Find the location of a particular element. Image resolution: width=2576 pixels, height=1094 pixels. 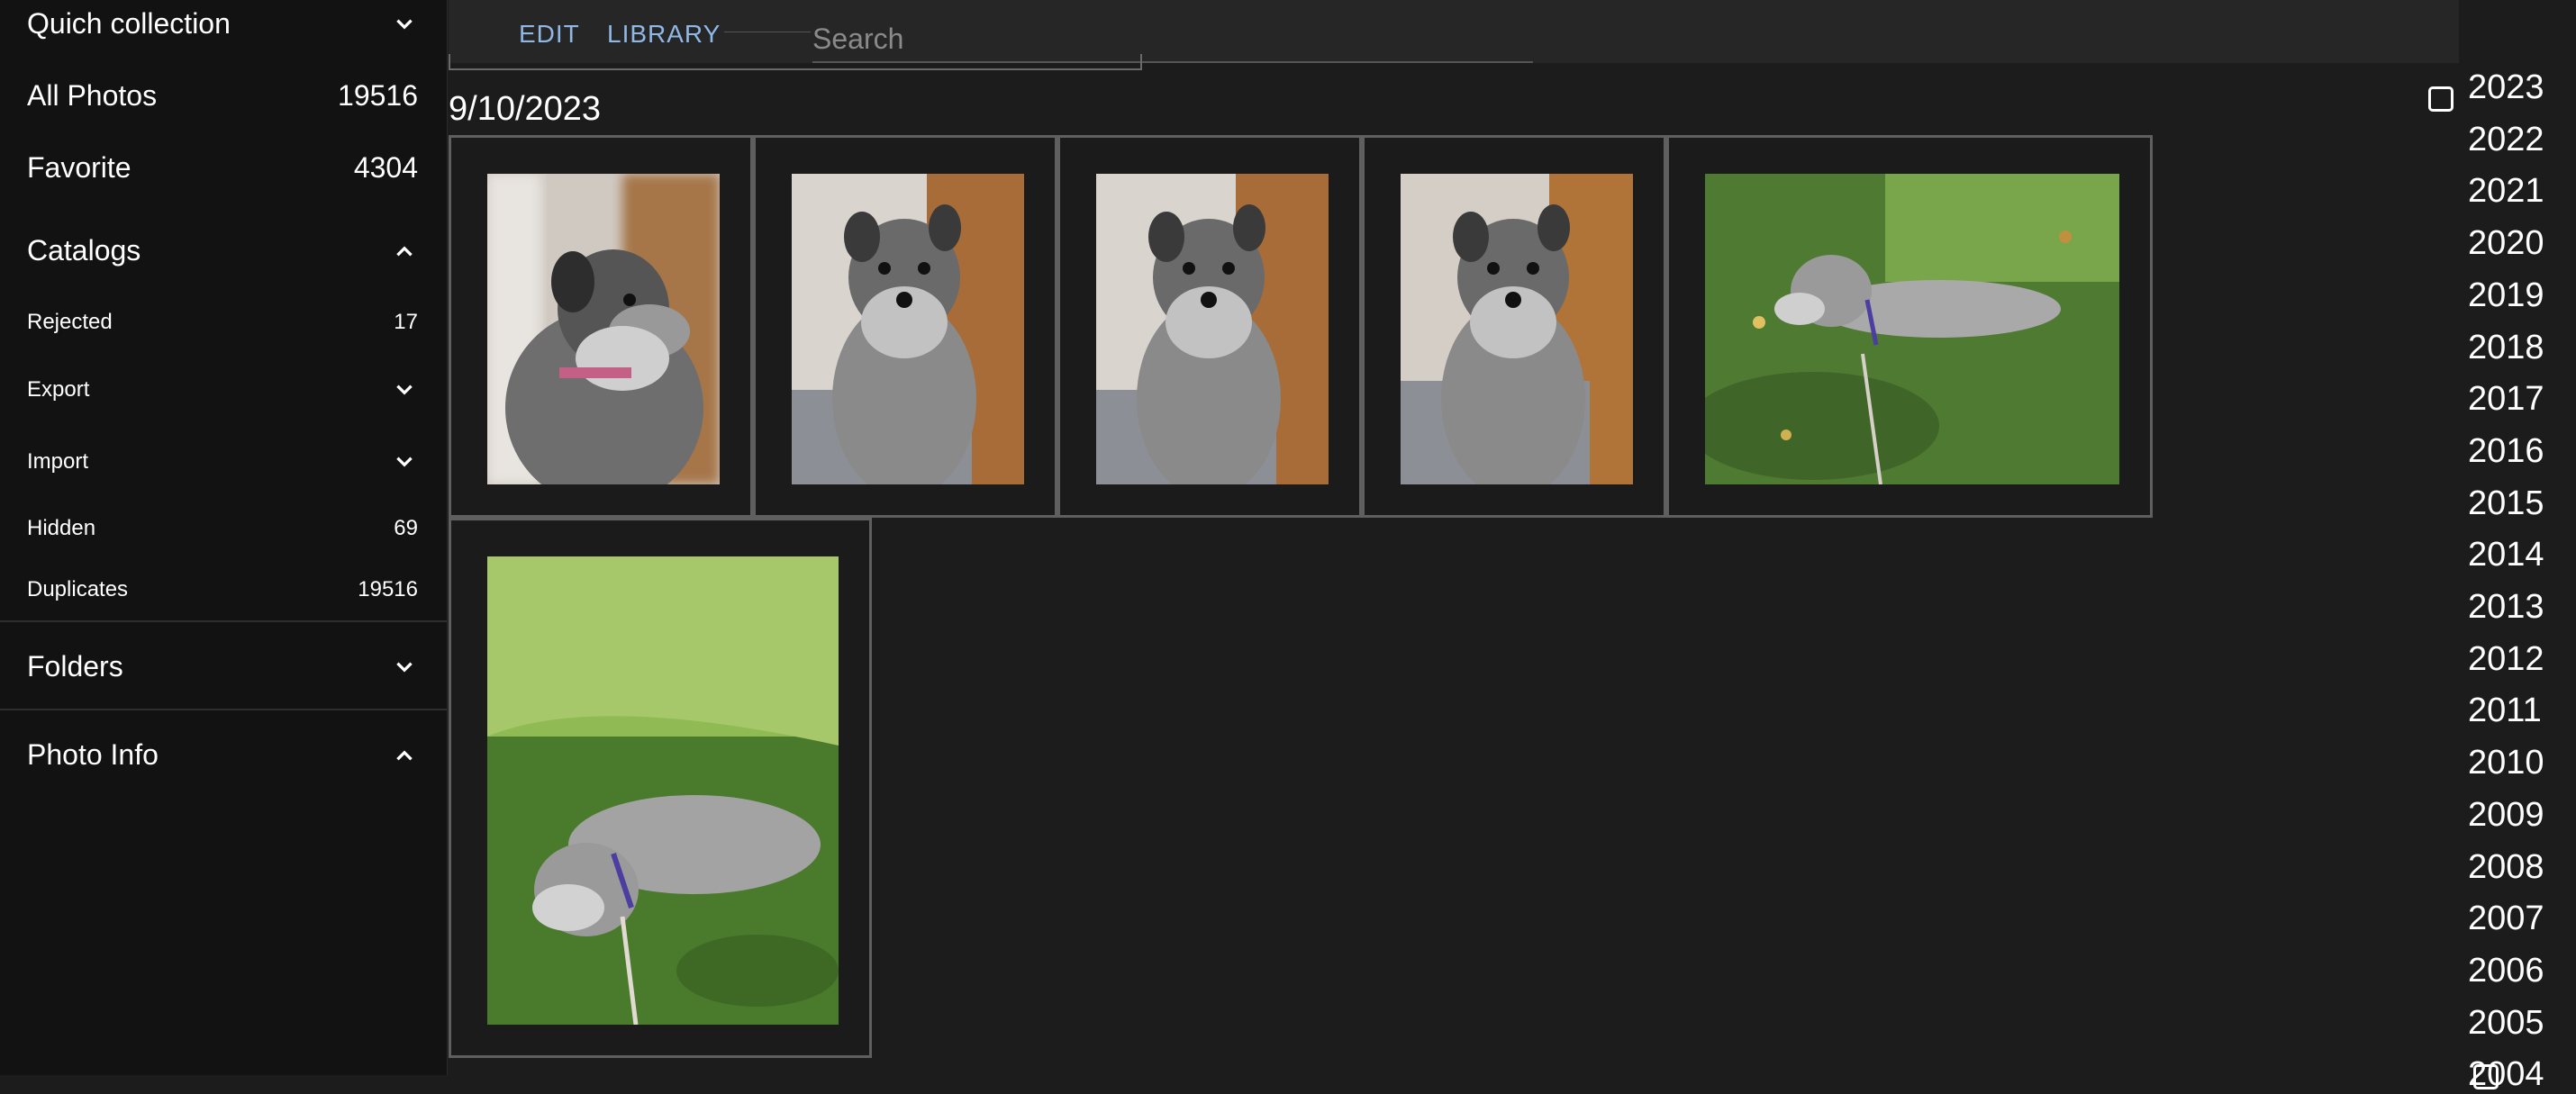

tab-edit: EDIT is located at coordinates (550, 34).